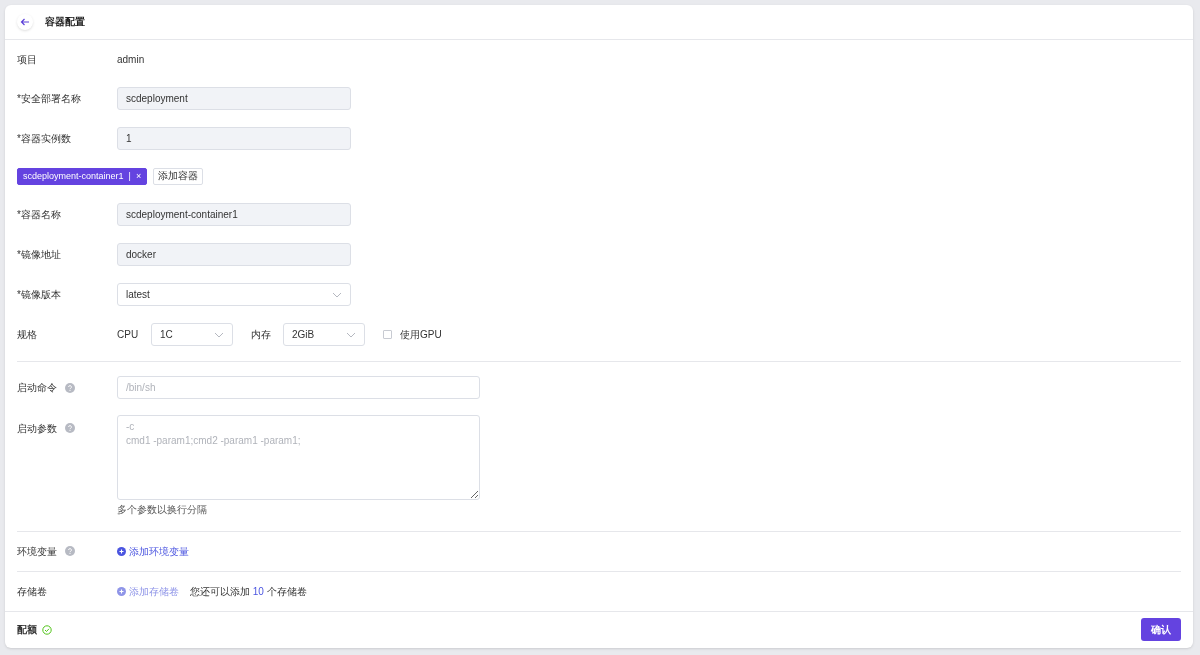 Image resolution: width=1200 pixels, height=655 pixels. I want to click on field-label: 启动参数, so click(37, 428).